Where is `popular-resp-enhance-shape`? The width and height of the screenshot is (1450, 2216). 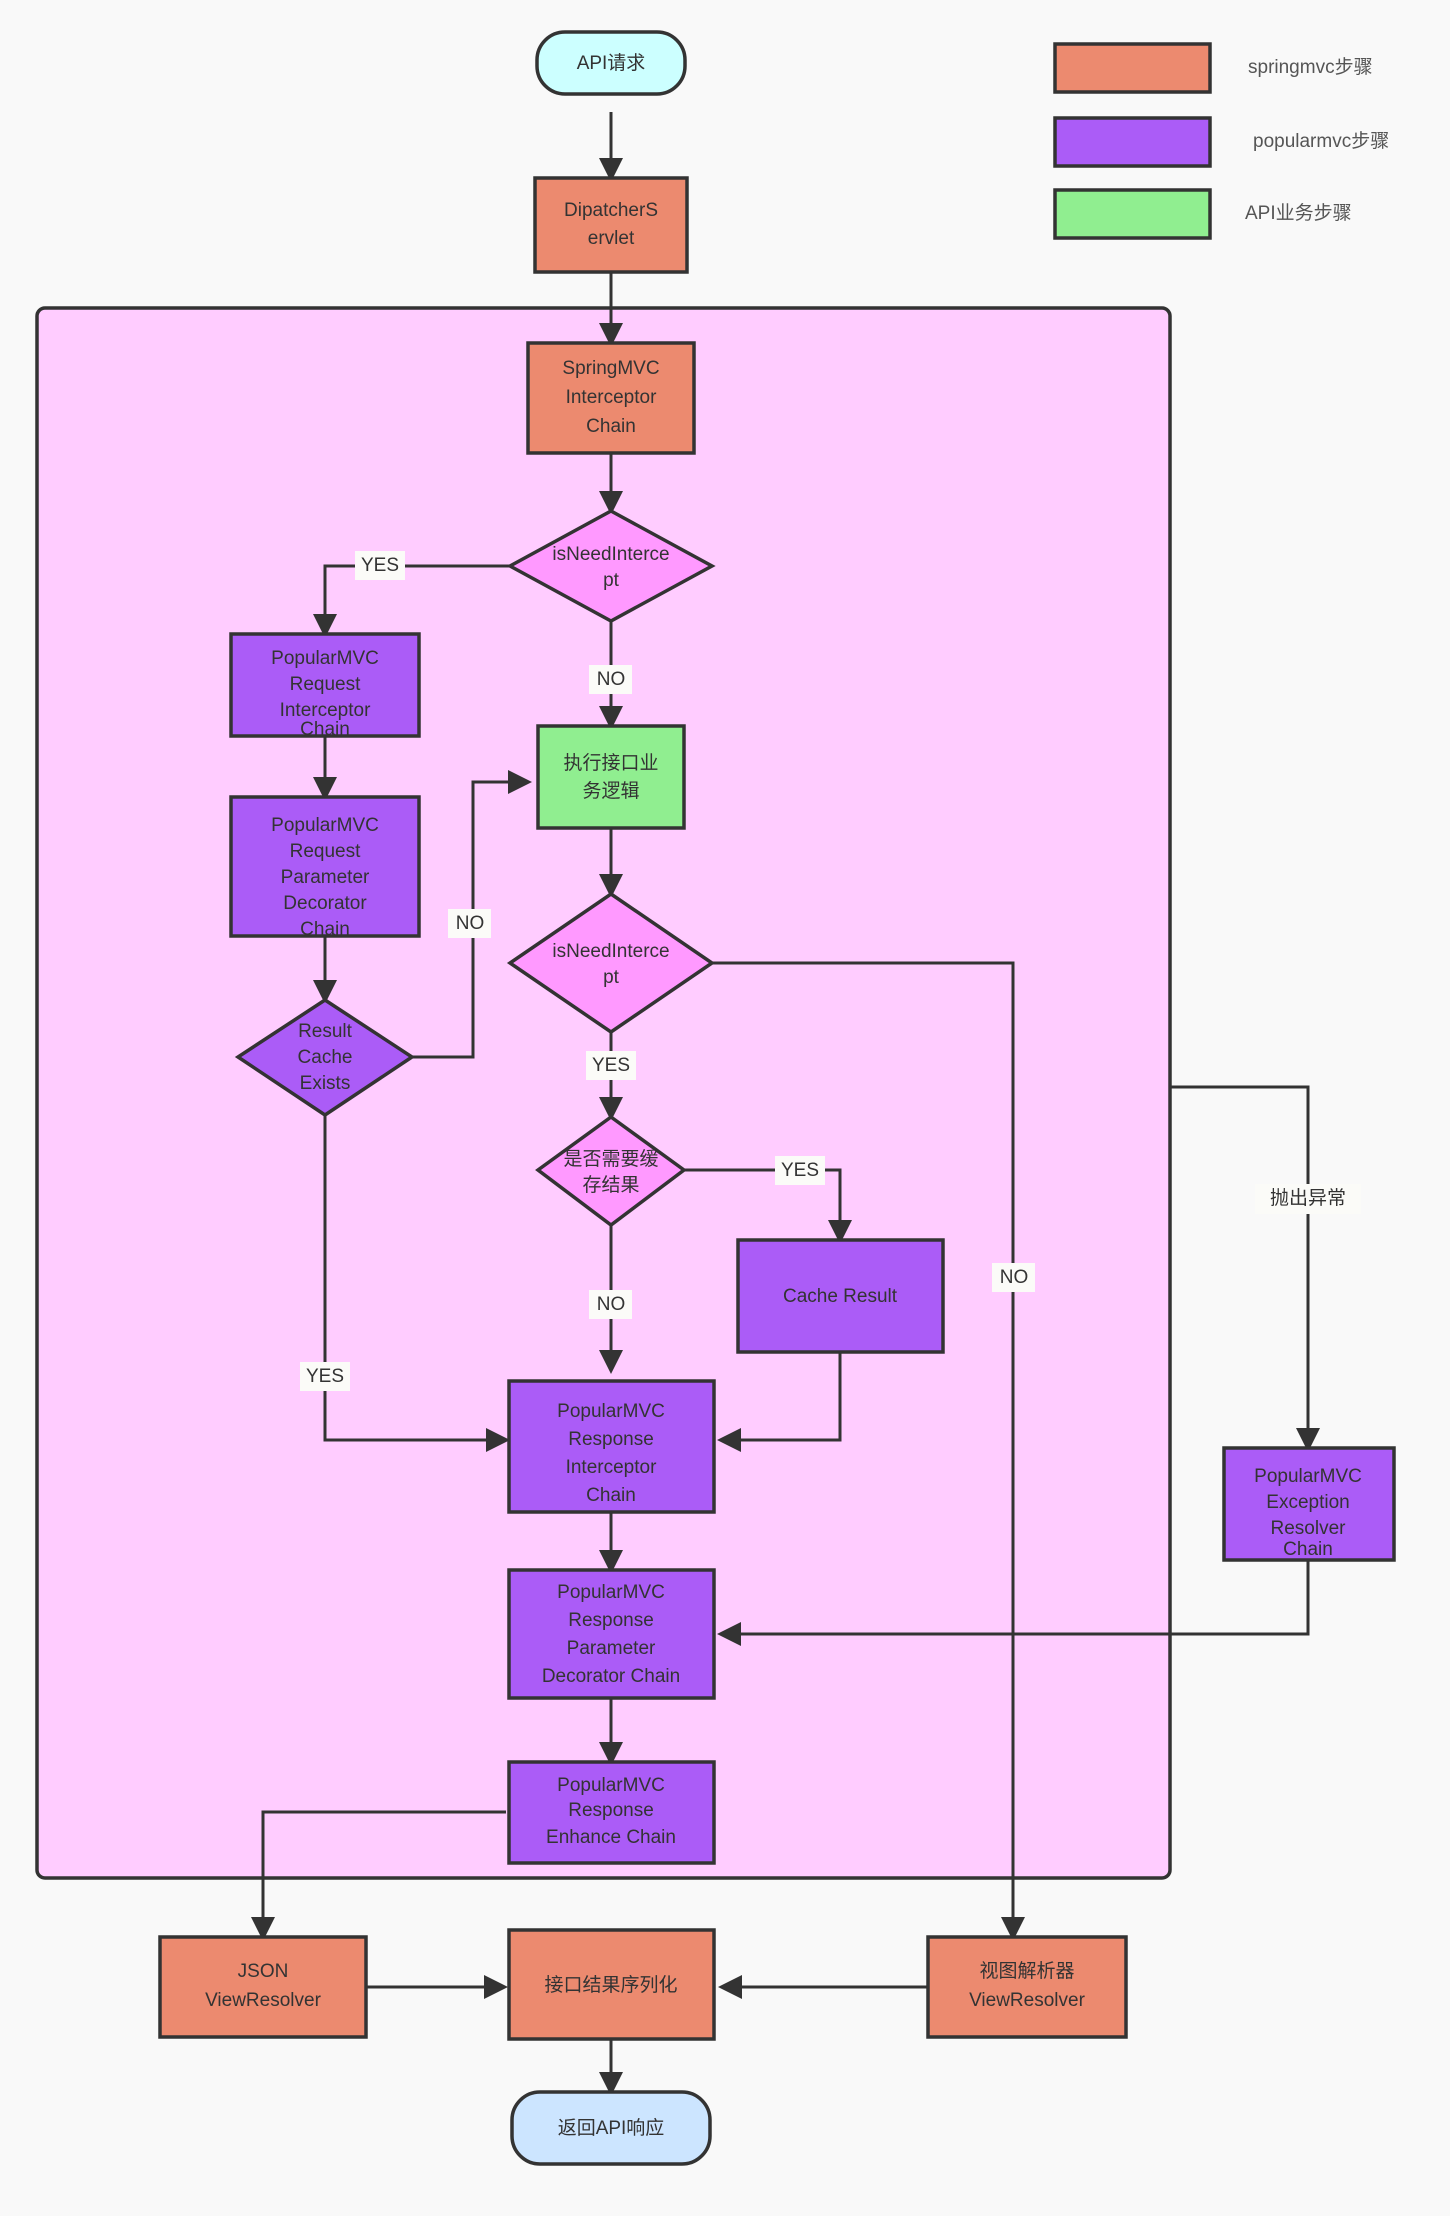
popular-resp-enhance-shape is located at coordinates (611, 1812).